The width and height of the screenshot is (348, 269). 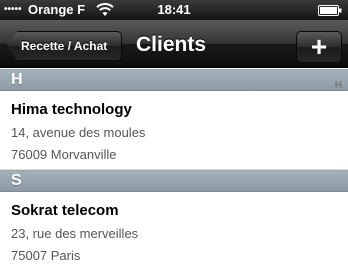 What do you see at coordinates (78, 132) in the screenshot?
I see `client-street: 14, avenue des moules` at bounding box center [78, 132].